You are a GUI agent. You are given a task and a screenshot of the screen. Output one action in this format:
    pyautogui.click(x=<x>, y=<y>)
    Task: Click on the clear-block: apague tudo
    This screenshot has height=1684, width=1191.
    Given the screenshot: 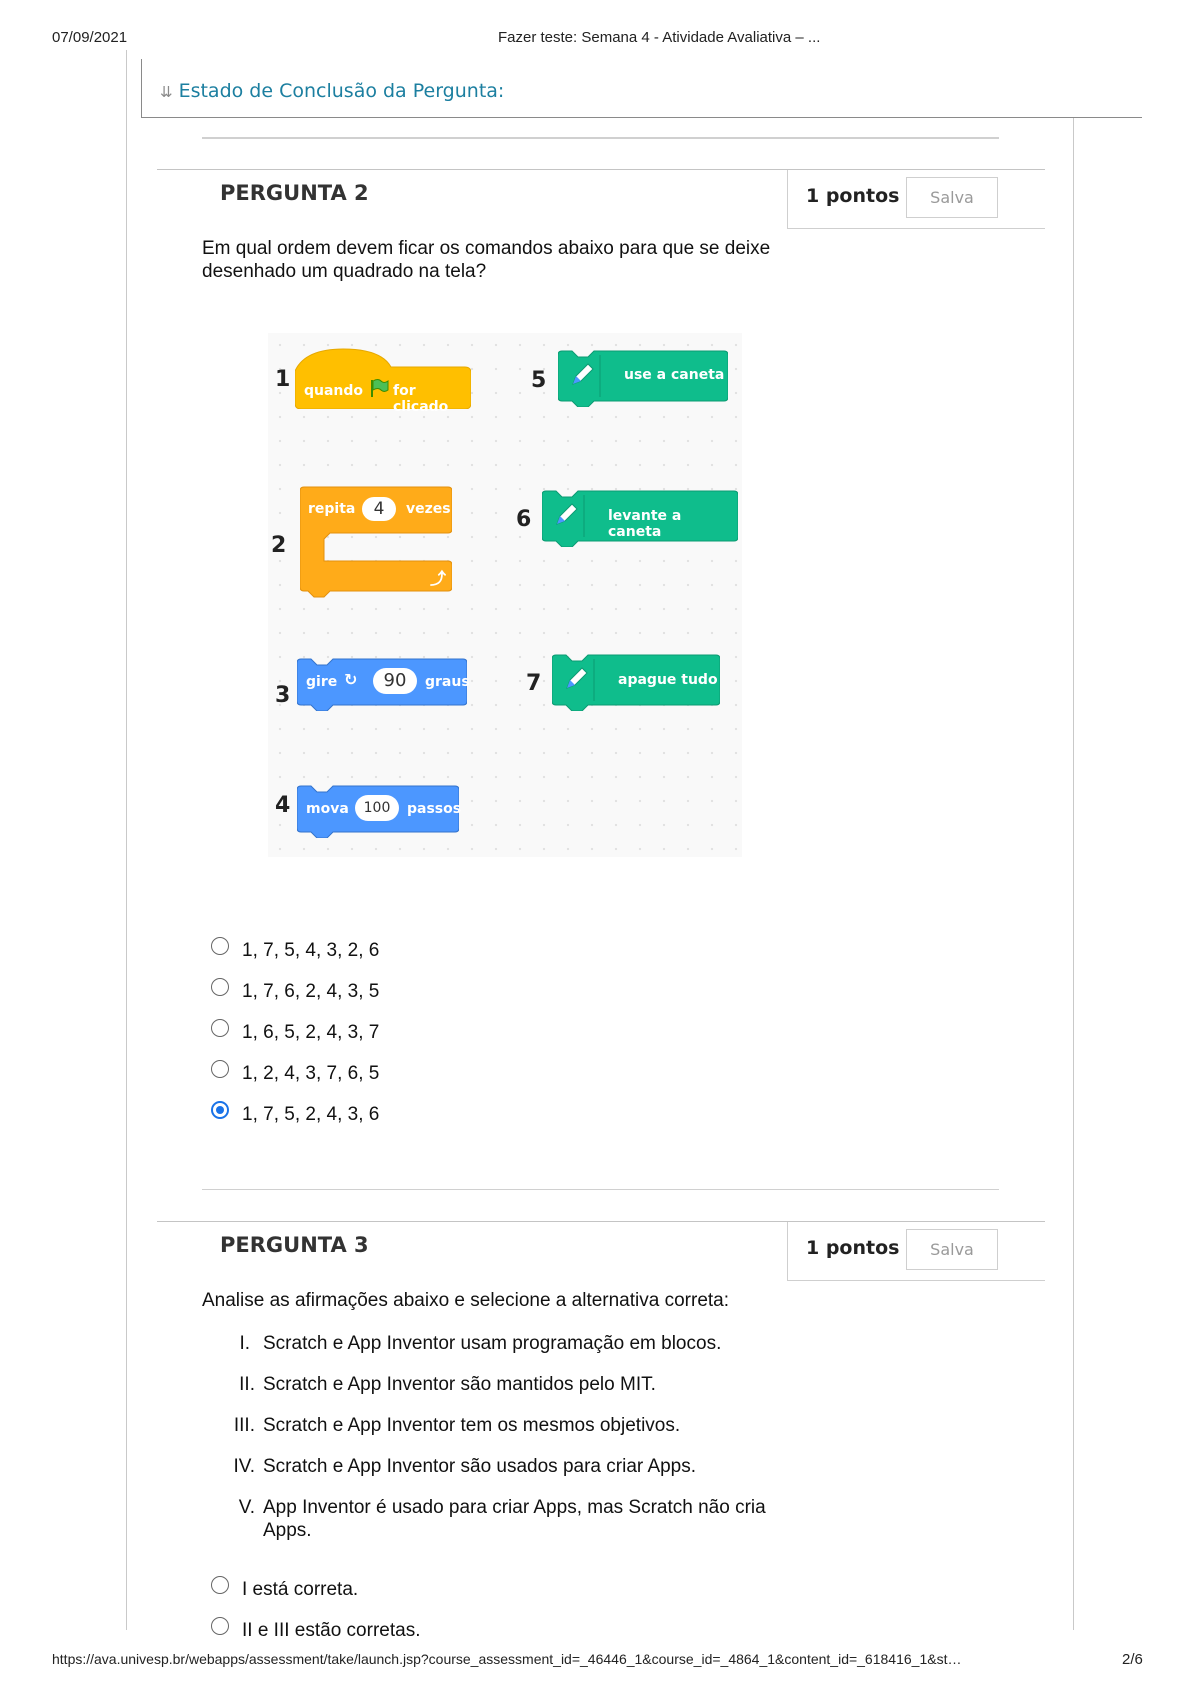 What is the action you would take?
    pyautogui.click(x=636, y=682)
    